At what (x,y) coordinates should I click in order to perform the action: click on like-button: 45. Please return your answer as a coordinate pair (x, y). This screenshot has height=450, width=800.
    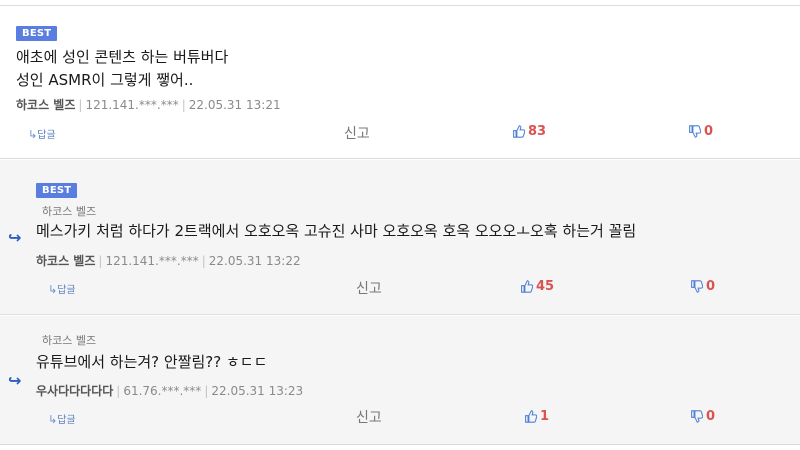
    Looking at the image, I should click on (537, 286).